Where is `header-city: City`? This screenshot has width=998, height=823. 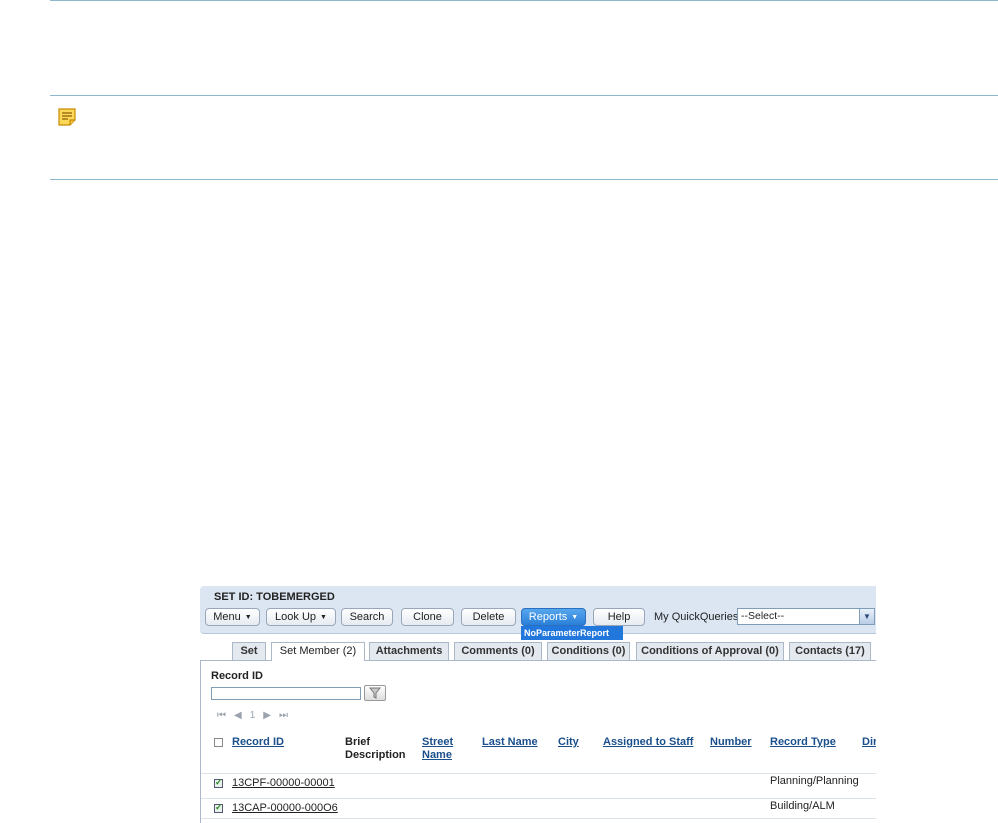 header-city: City is located at coordinates (568, 742).